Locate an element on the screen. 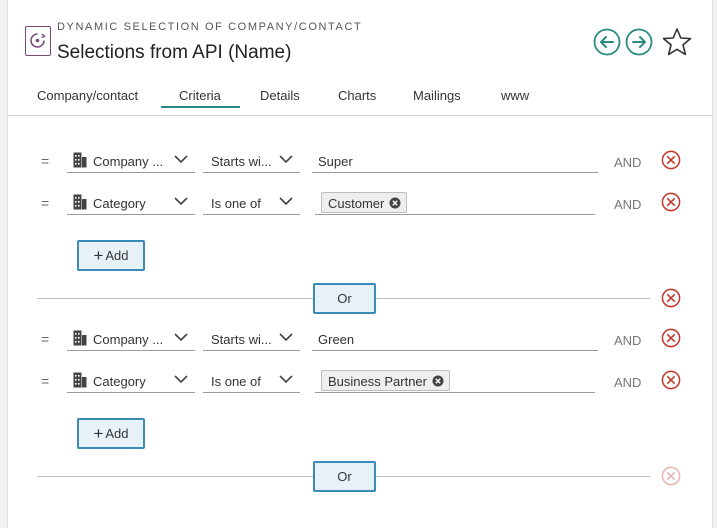 The height and width of the screenshot is (528, 717). active-tab-indicator is located at coordinates (200, 107).